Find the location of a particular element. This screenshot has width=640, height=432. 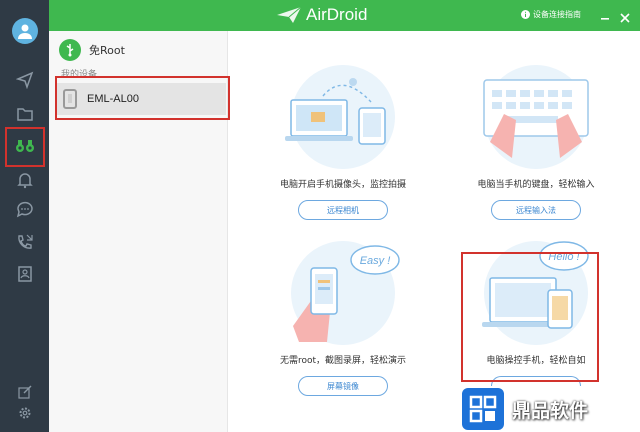

camera-monitor-illustration is located at coordinates (340, 117).